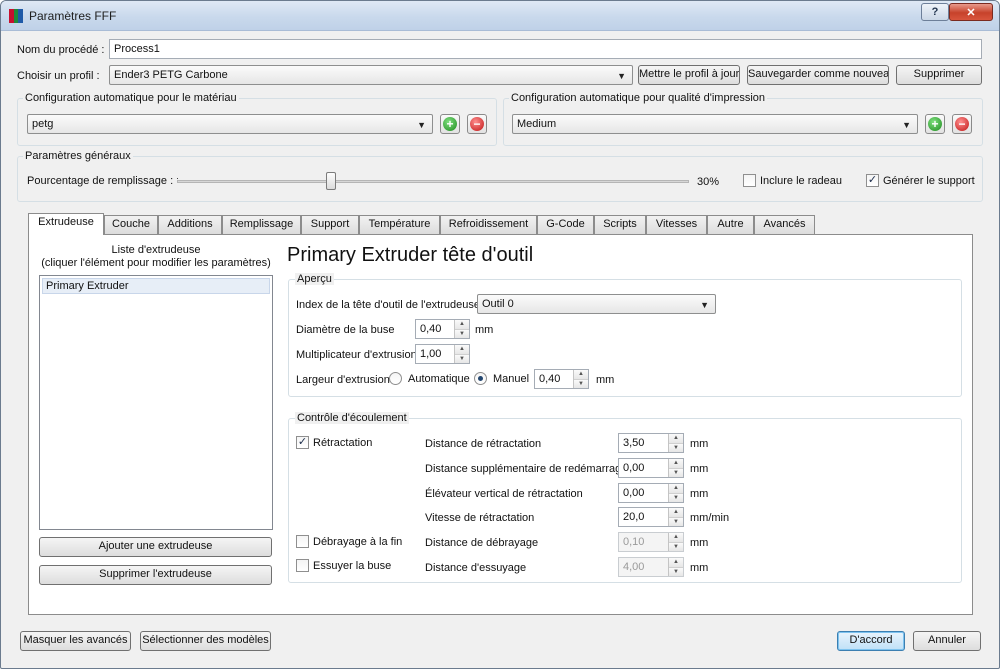 The height and width of the screenshot is (669, 1000). What do you see at coordinates (708, 182) in the screenshot?
I see `infill-value: 30%` at bounding box center [708, 182].